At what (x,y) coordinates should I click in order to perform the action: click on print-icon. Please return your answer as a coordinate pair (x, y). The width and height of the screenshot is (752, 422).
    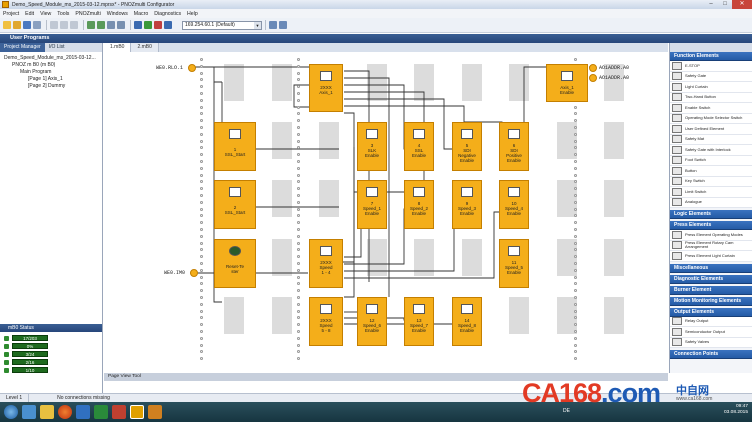
    Looking at the image, I should click on (37, 25).